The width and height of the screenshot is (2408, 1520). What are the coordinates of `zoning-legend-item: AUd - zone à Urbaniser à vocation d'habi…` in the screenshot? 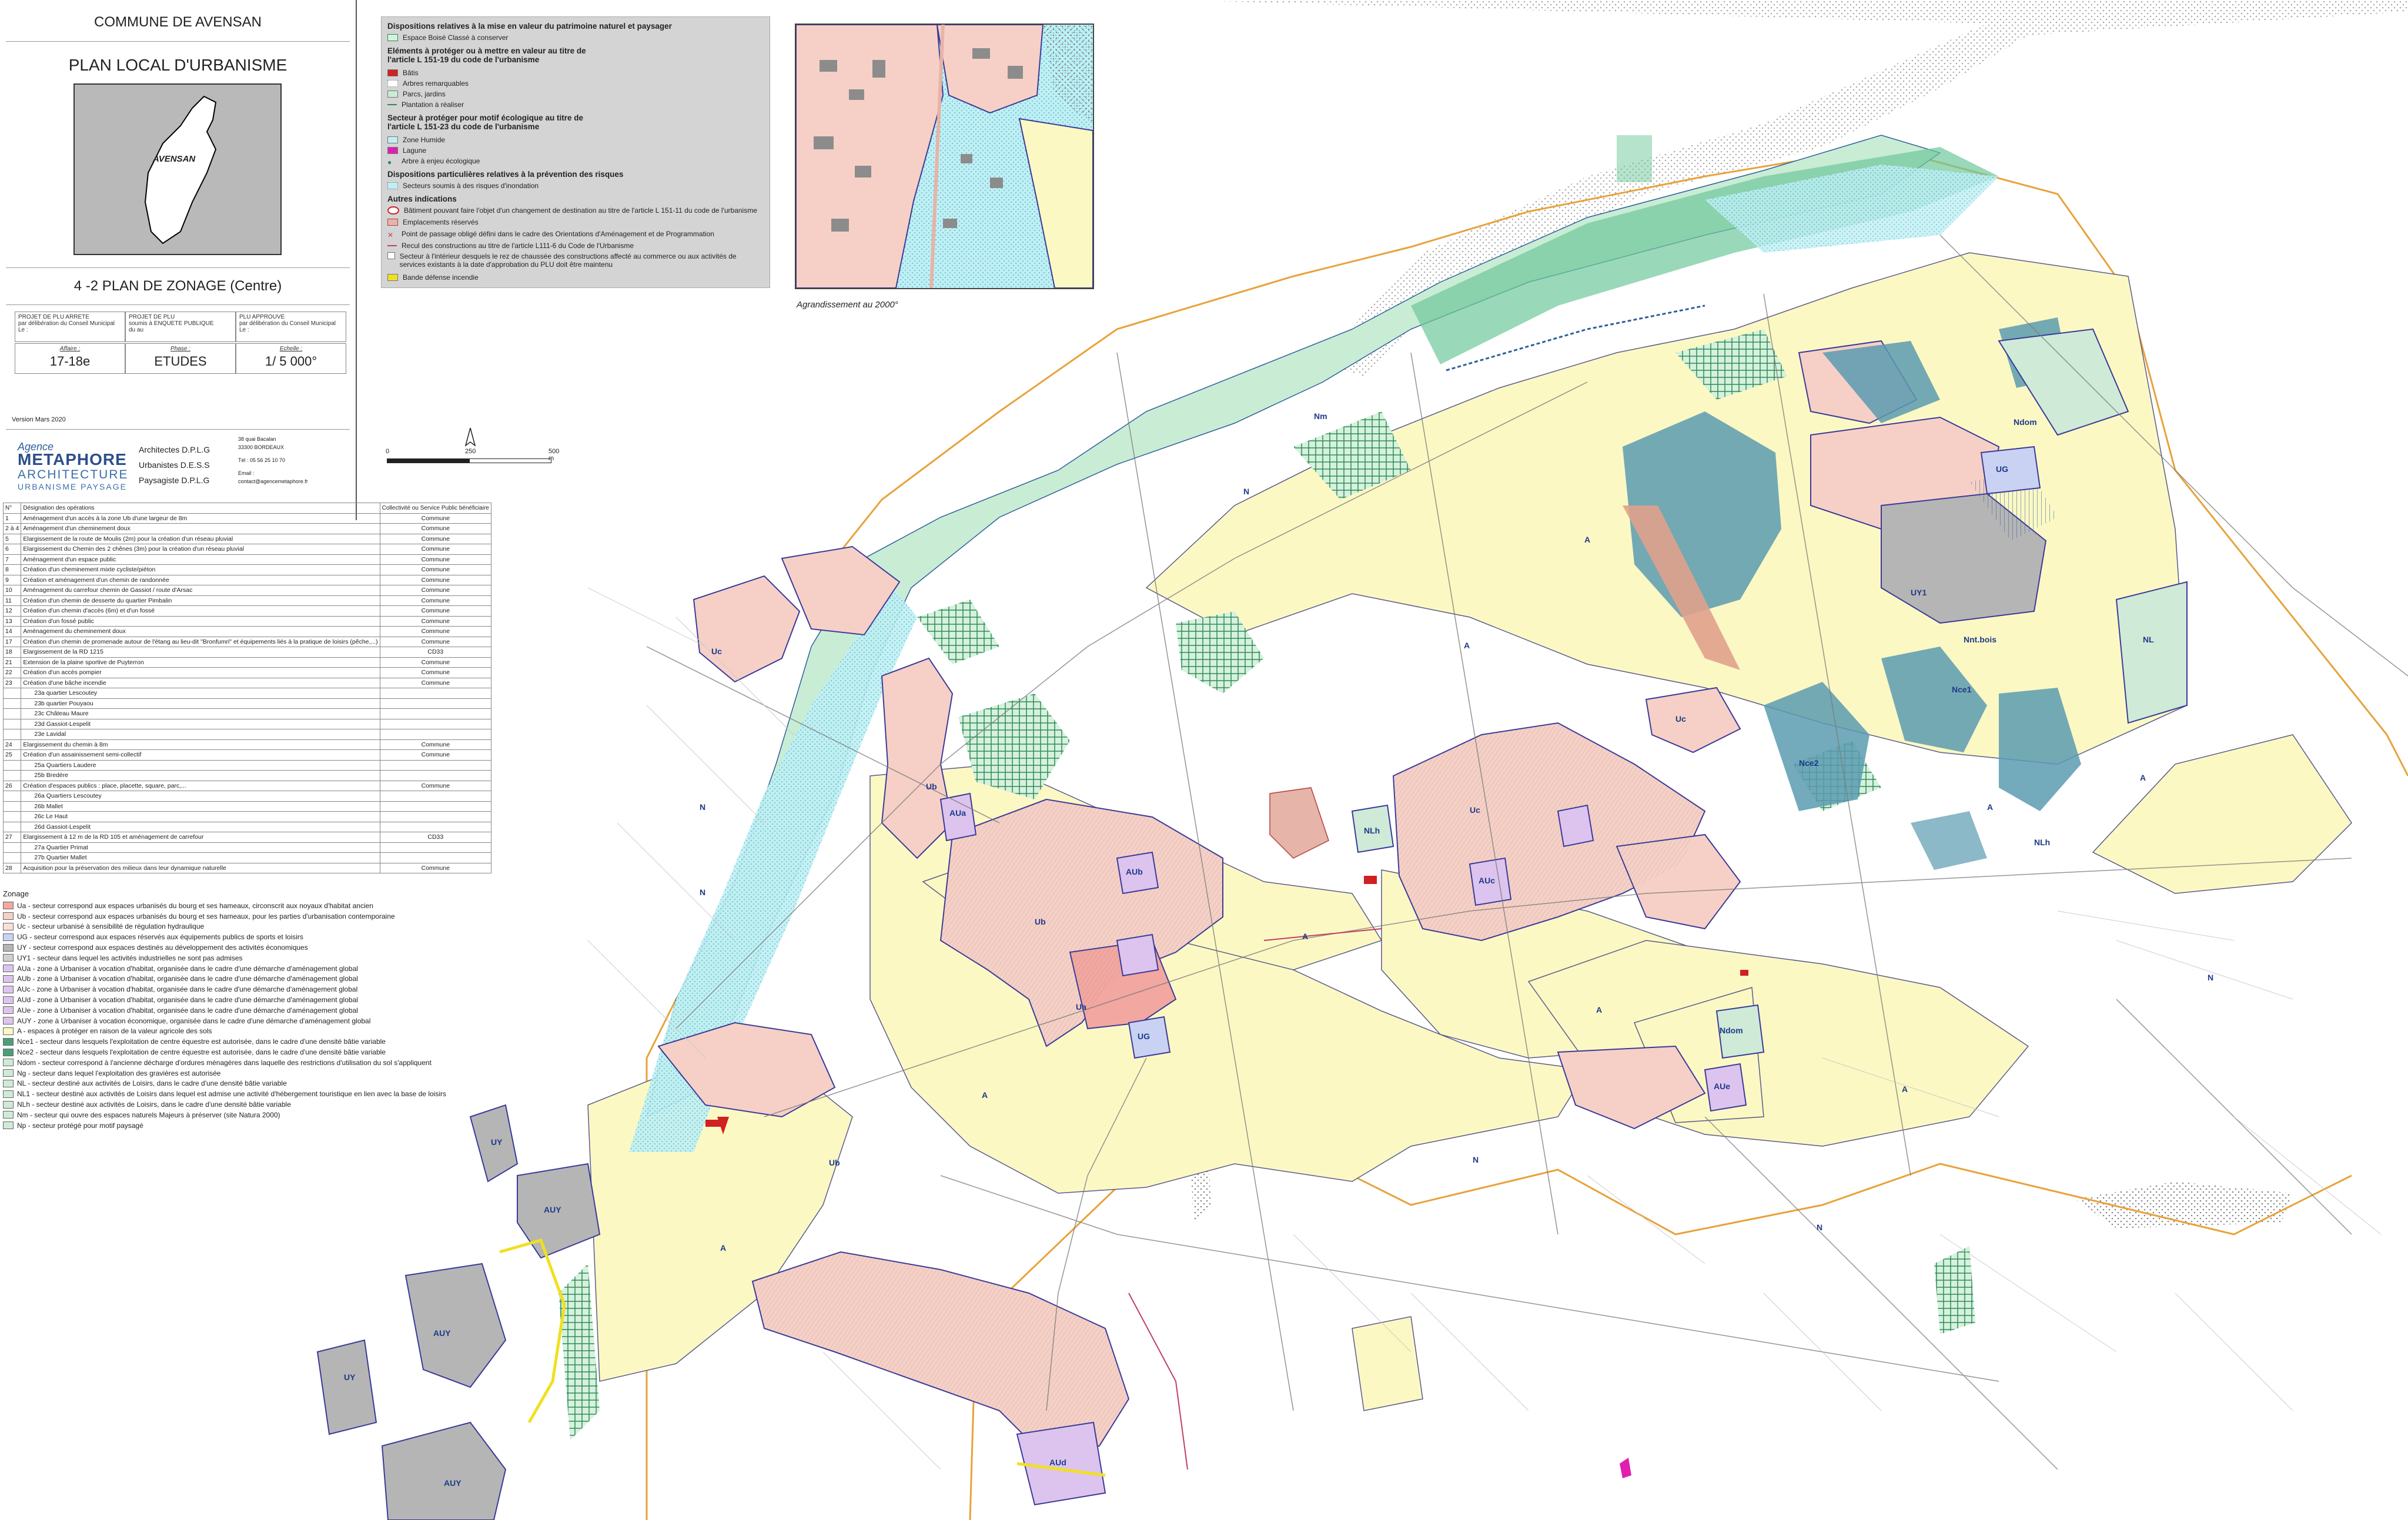 It's located at (244, 1000).